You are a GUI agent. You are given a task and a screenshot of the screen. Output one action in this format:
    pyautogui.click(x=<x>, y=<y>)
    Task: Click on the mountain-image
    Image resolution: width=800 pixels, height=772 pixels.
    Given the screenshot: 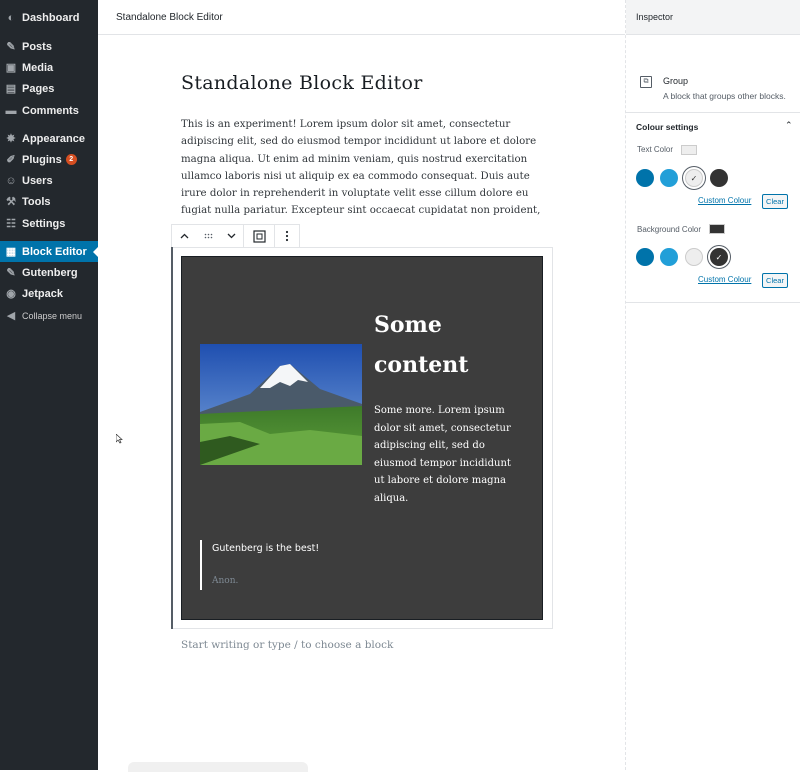 What is the action you would take?
    pyautogui.click(x=281, y=404)
    